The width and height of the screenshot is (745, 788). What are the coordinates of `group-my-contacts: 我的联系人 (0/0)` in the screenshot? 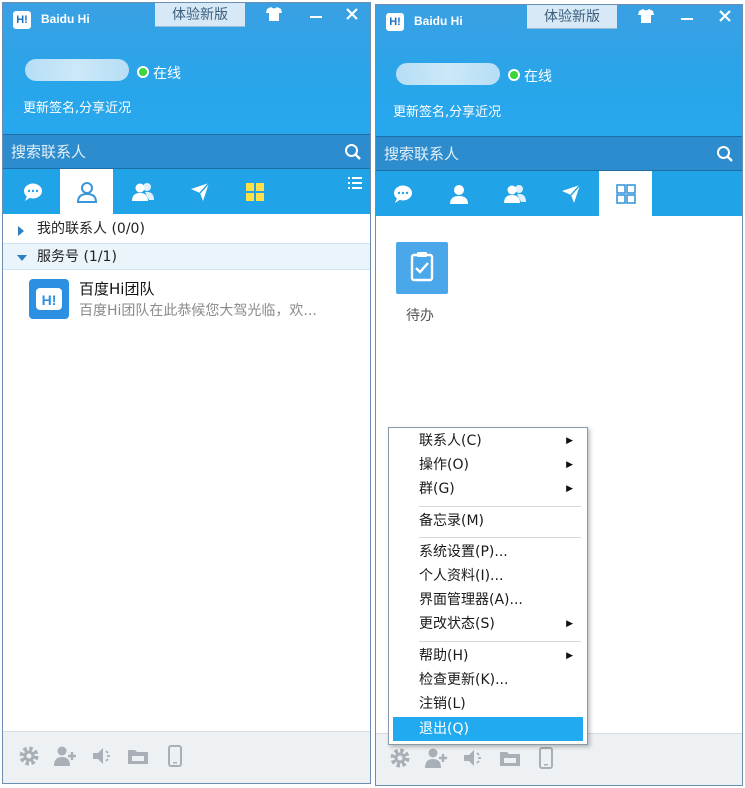 It's located at (186, 229).